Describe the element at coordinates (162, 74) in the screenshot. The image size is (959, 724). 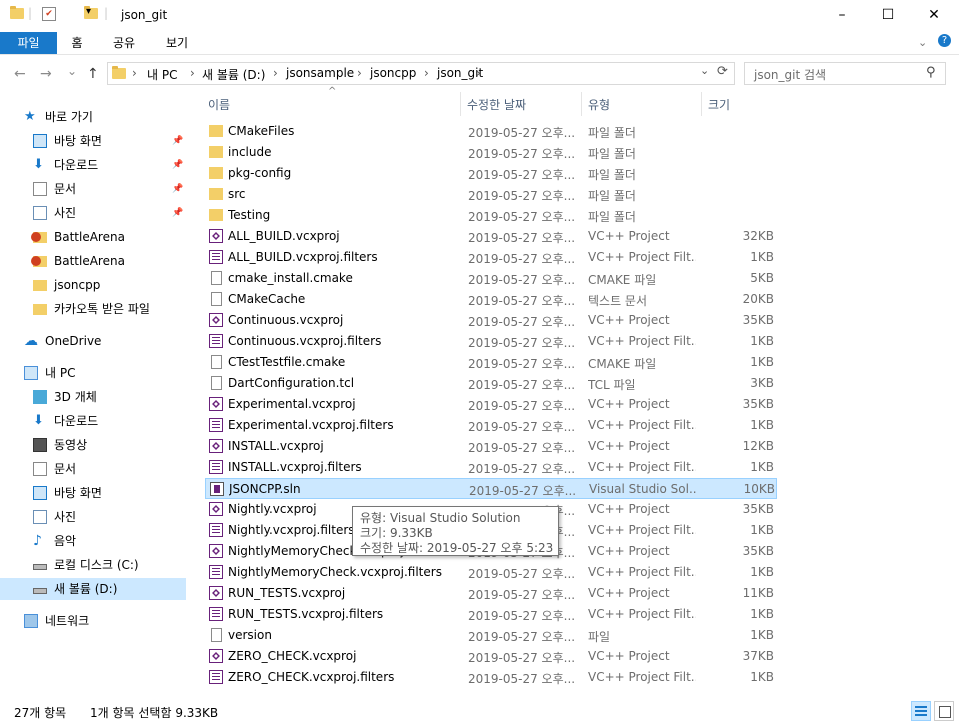
I see `breadcrumb-pc: 내 PC` at that location.